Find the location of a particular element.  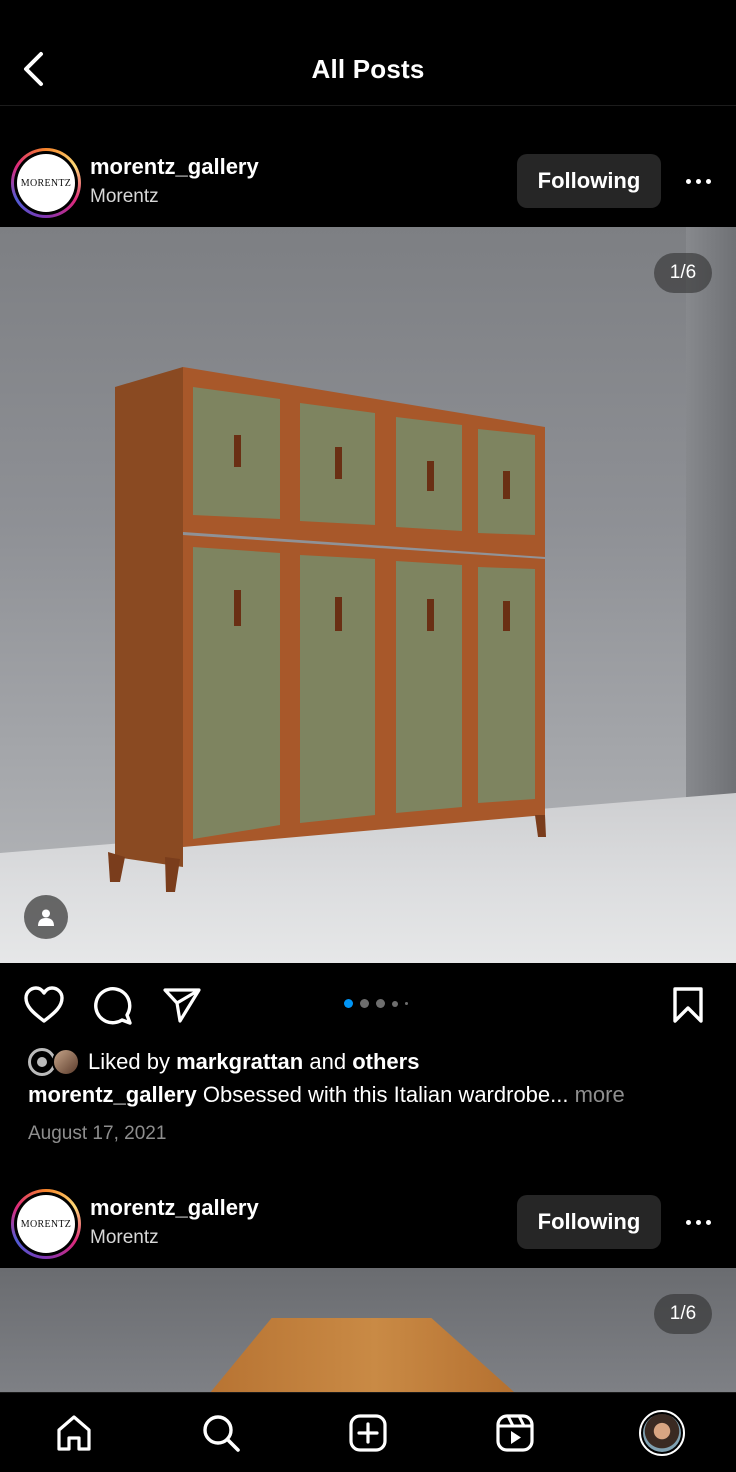

like-button is located at coordinates (44, 1005).